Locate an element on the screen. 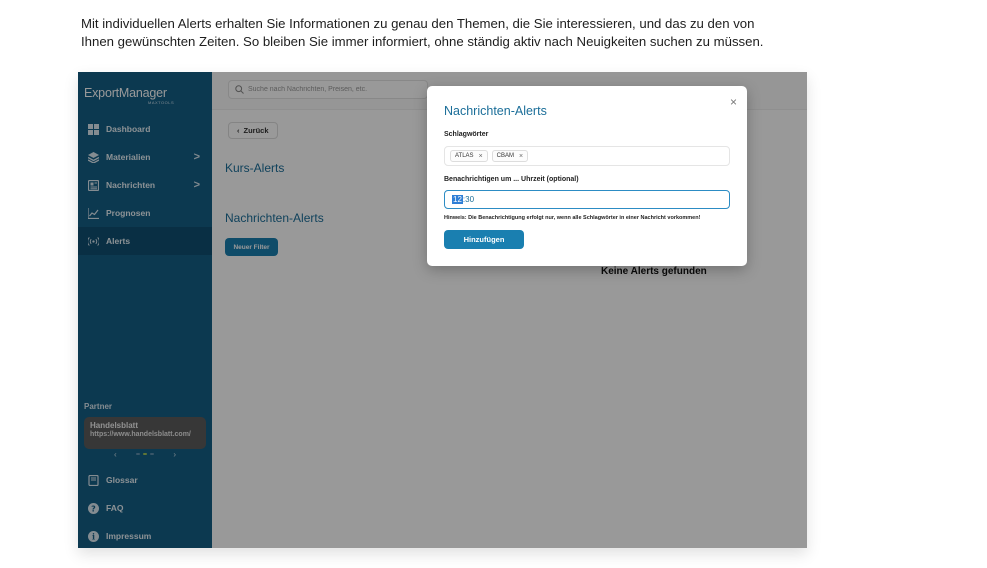  keyword-tag-label: ATLAS is located at coordinates (464, 156).